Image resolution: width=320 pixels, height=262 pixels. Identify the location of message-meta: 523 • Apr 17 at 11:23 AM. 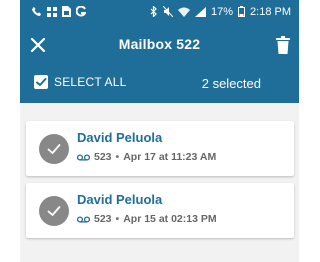
(146, 157).